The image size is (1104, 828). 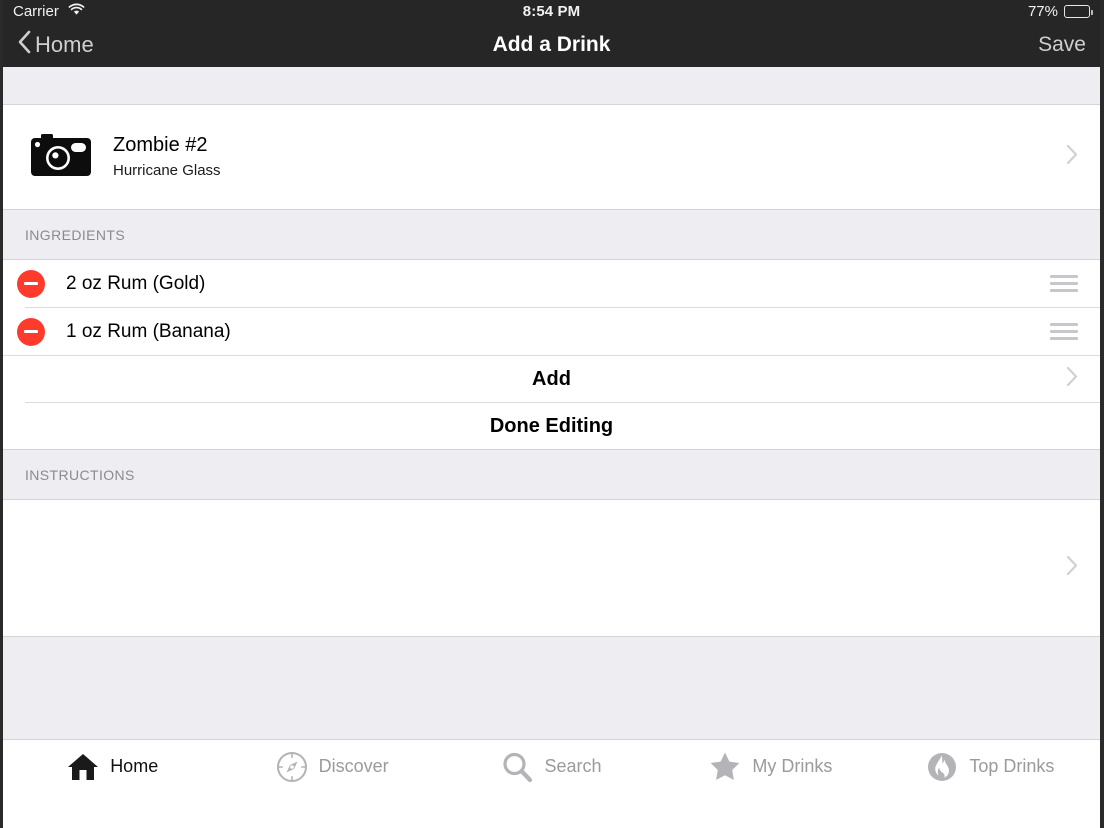 I want to click on tab-top-drinks-label: Top Drinks, so click(x=1012, y=766).